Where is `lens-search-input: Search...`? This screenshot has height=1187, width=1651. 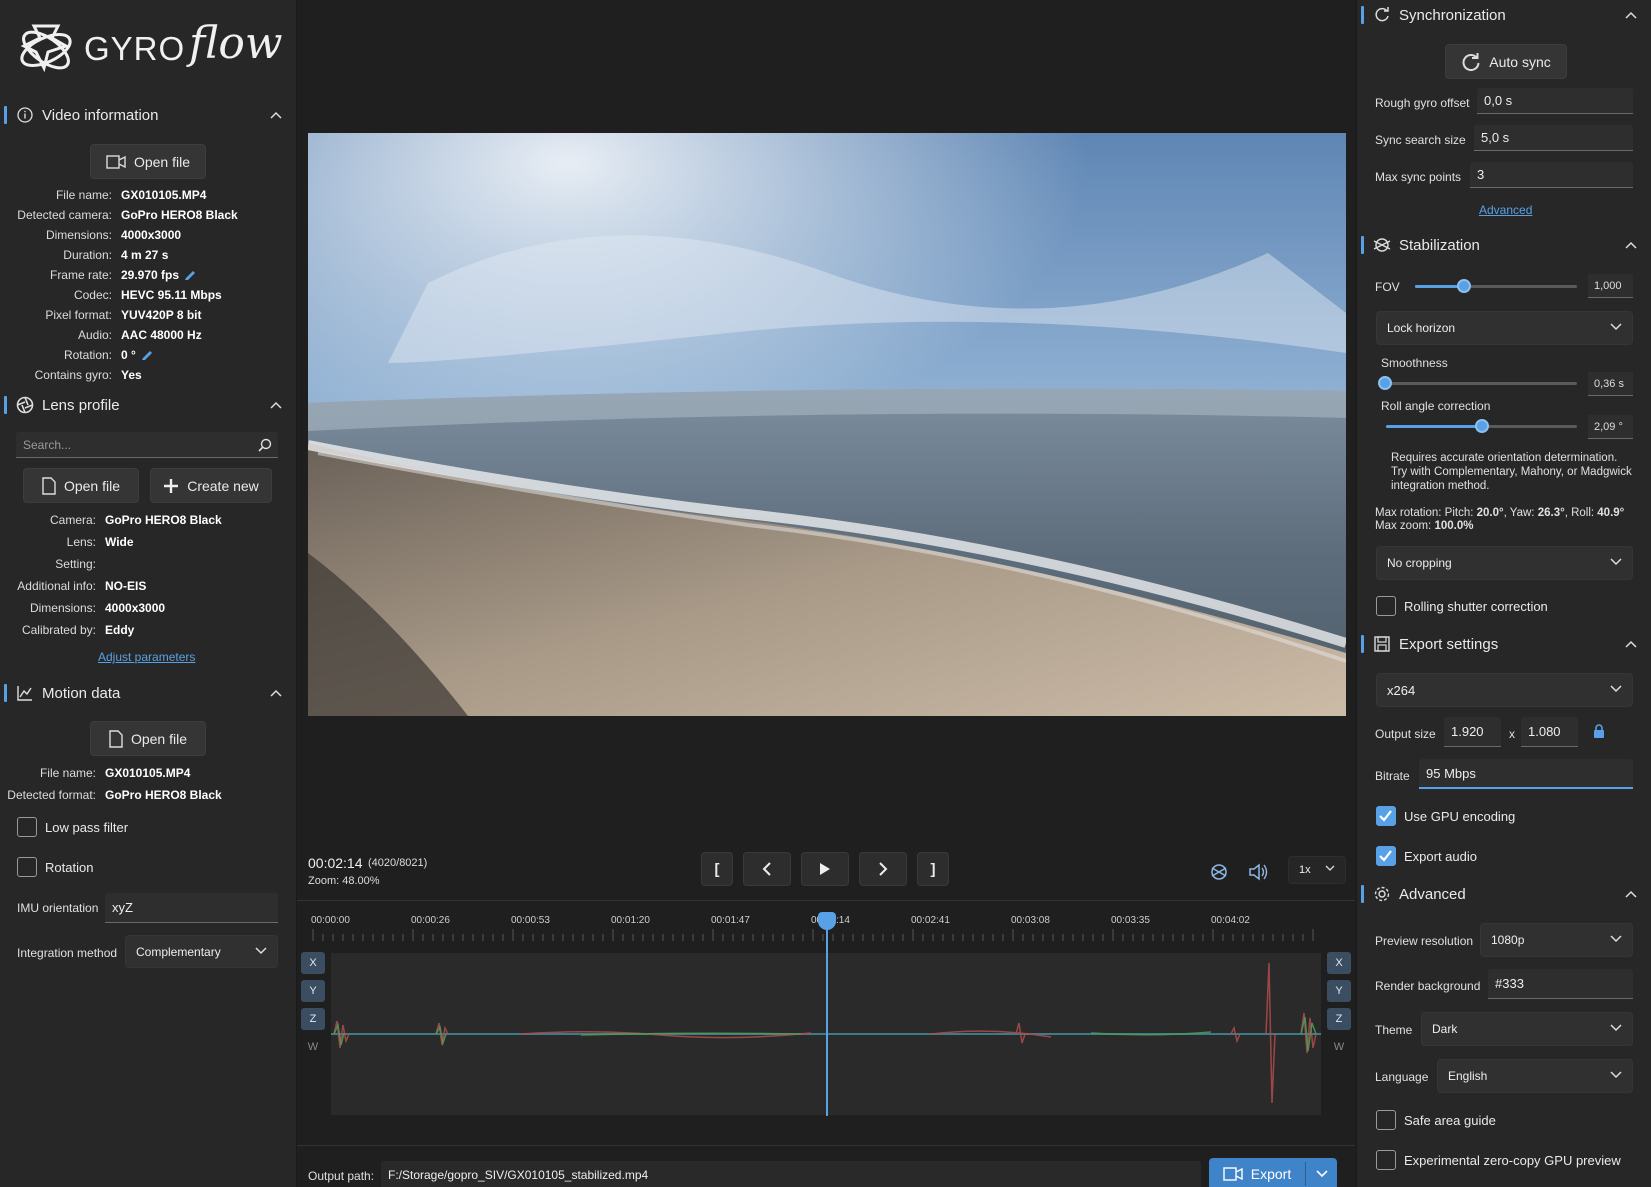 lens-search-input: Search... is located at coordinates (147, 445).